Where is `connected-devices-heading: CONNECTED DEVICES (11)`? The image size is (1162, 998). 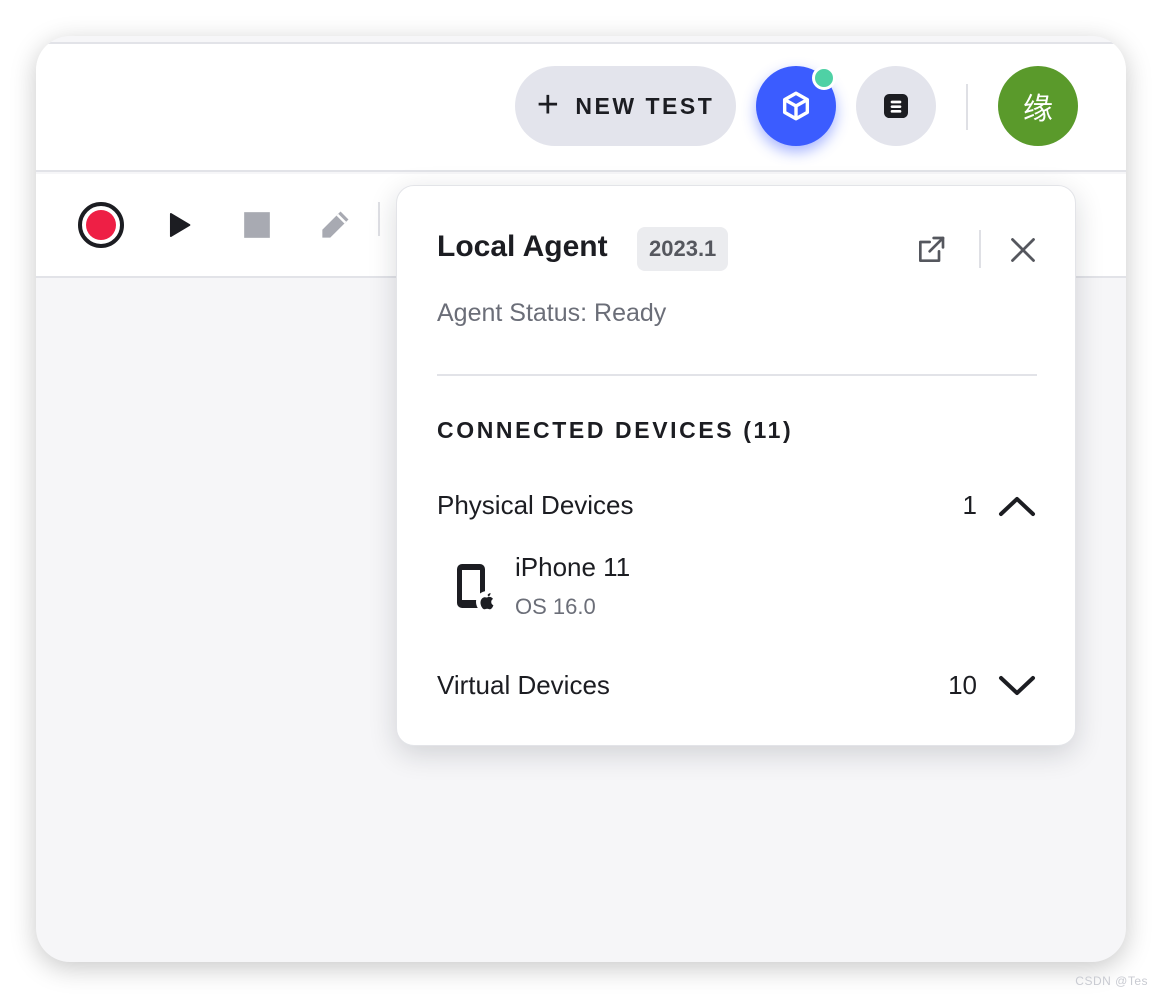
connected-devices-heading: CONNECTED DEVICES (11) is located at coordinates (615, 430).